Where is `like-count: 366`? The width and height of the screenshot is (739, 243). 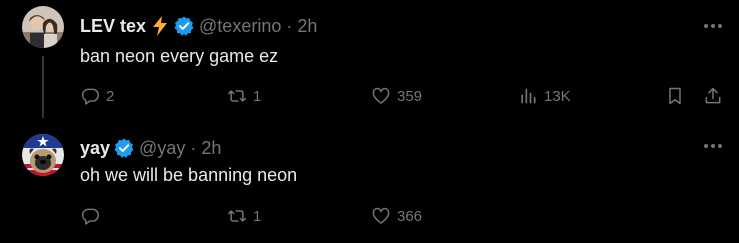 like-count: 366 is located at coordinates (410, 216).